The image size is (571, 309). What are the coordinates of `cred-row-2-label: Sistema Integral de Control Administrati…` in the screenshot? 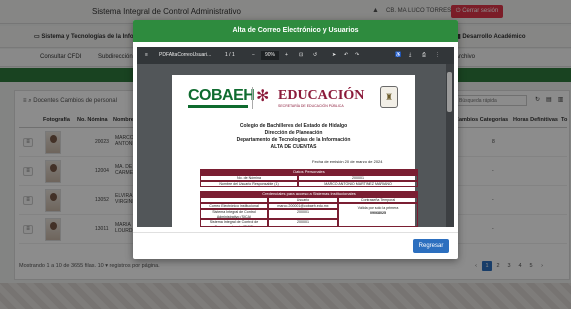 It's located at (234, 214).